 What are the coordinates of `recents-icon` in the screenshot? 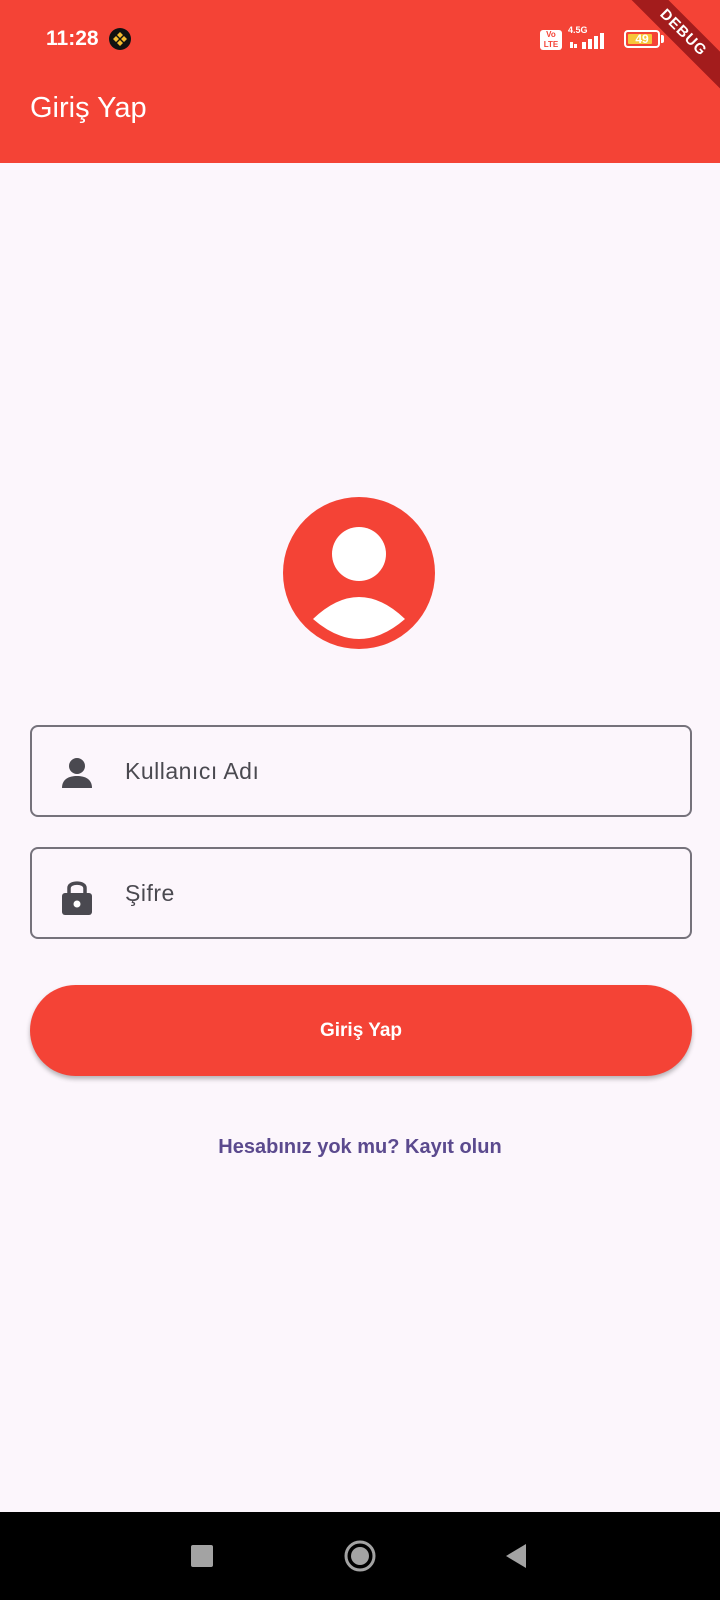 It's located at (202, 1556).